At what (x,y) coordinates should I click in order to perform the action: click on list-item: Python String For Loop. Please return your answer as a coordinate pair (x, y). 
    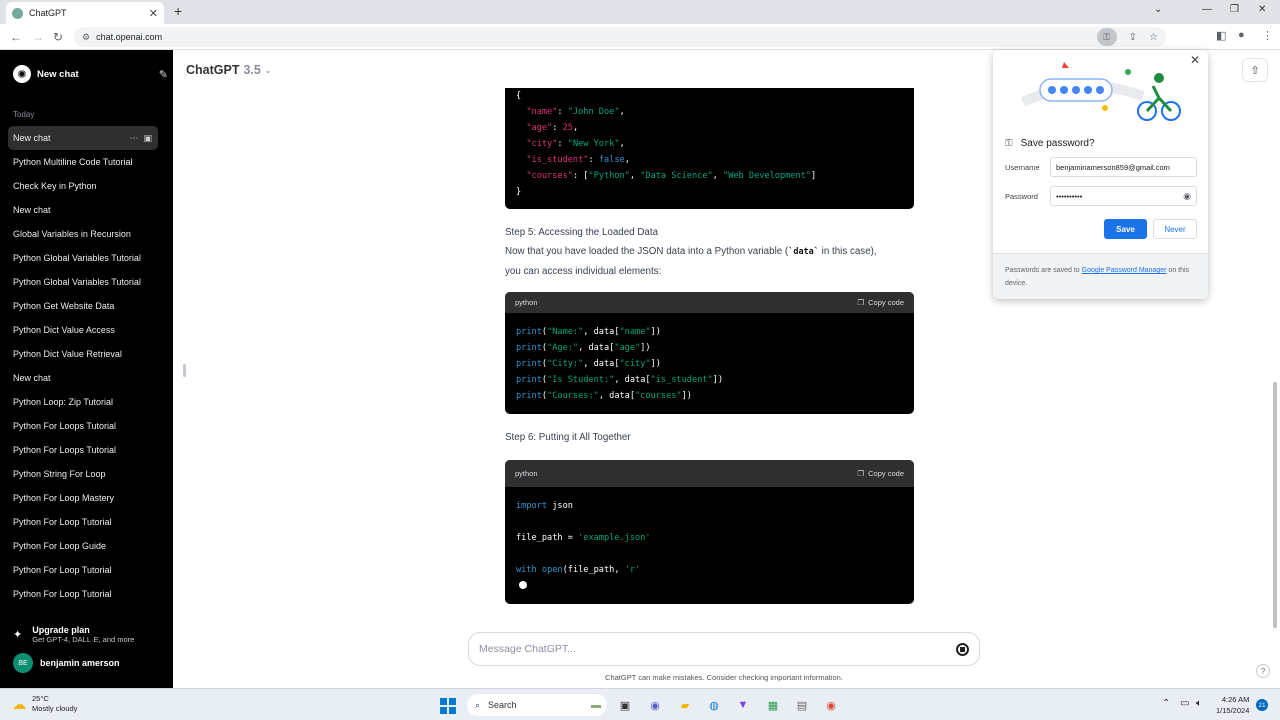
    Looking at the image, I should click on (83, 474).